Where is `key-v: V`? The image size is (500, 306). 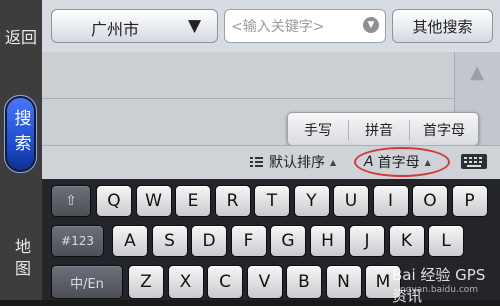 key-v: V is located at coordinates (264, 282).